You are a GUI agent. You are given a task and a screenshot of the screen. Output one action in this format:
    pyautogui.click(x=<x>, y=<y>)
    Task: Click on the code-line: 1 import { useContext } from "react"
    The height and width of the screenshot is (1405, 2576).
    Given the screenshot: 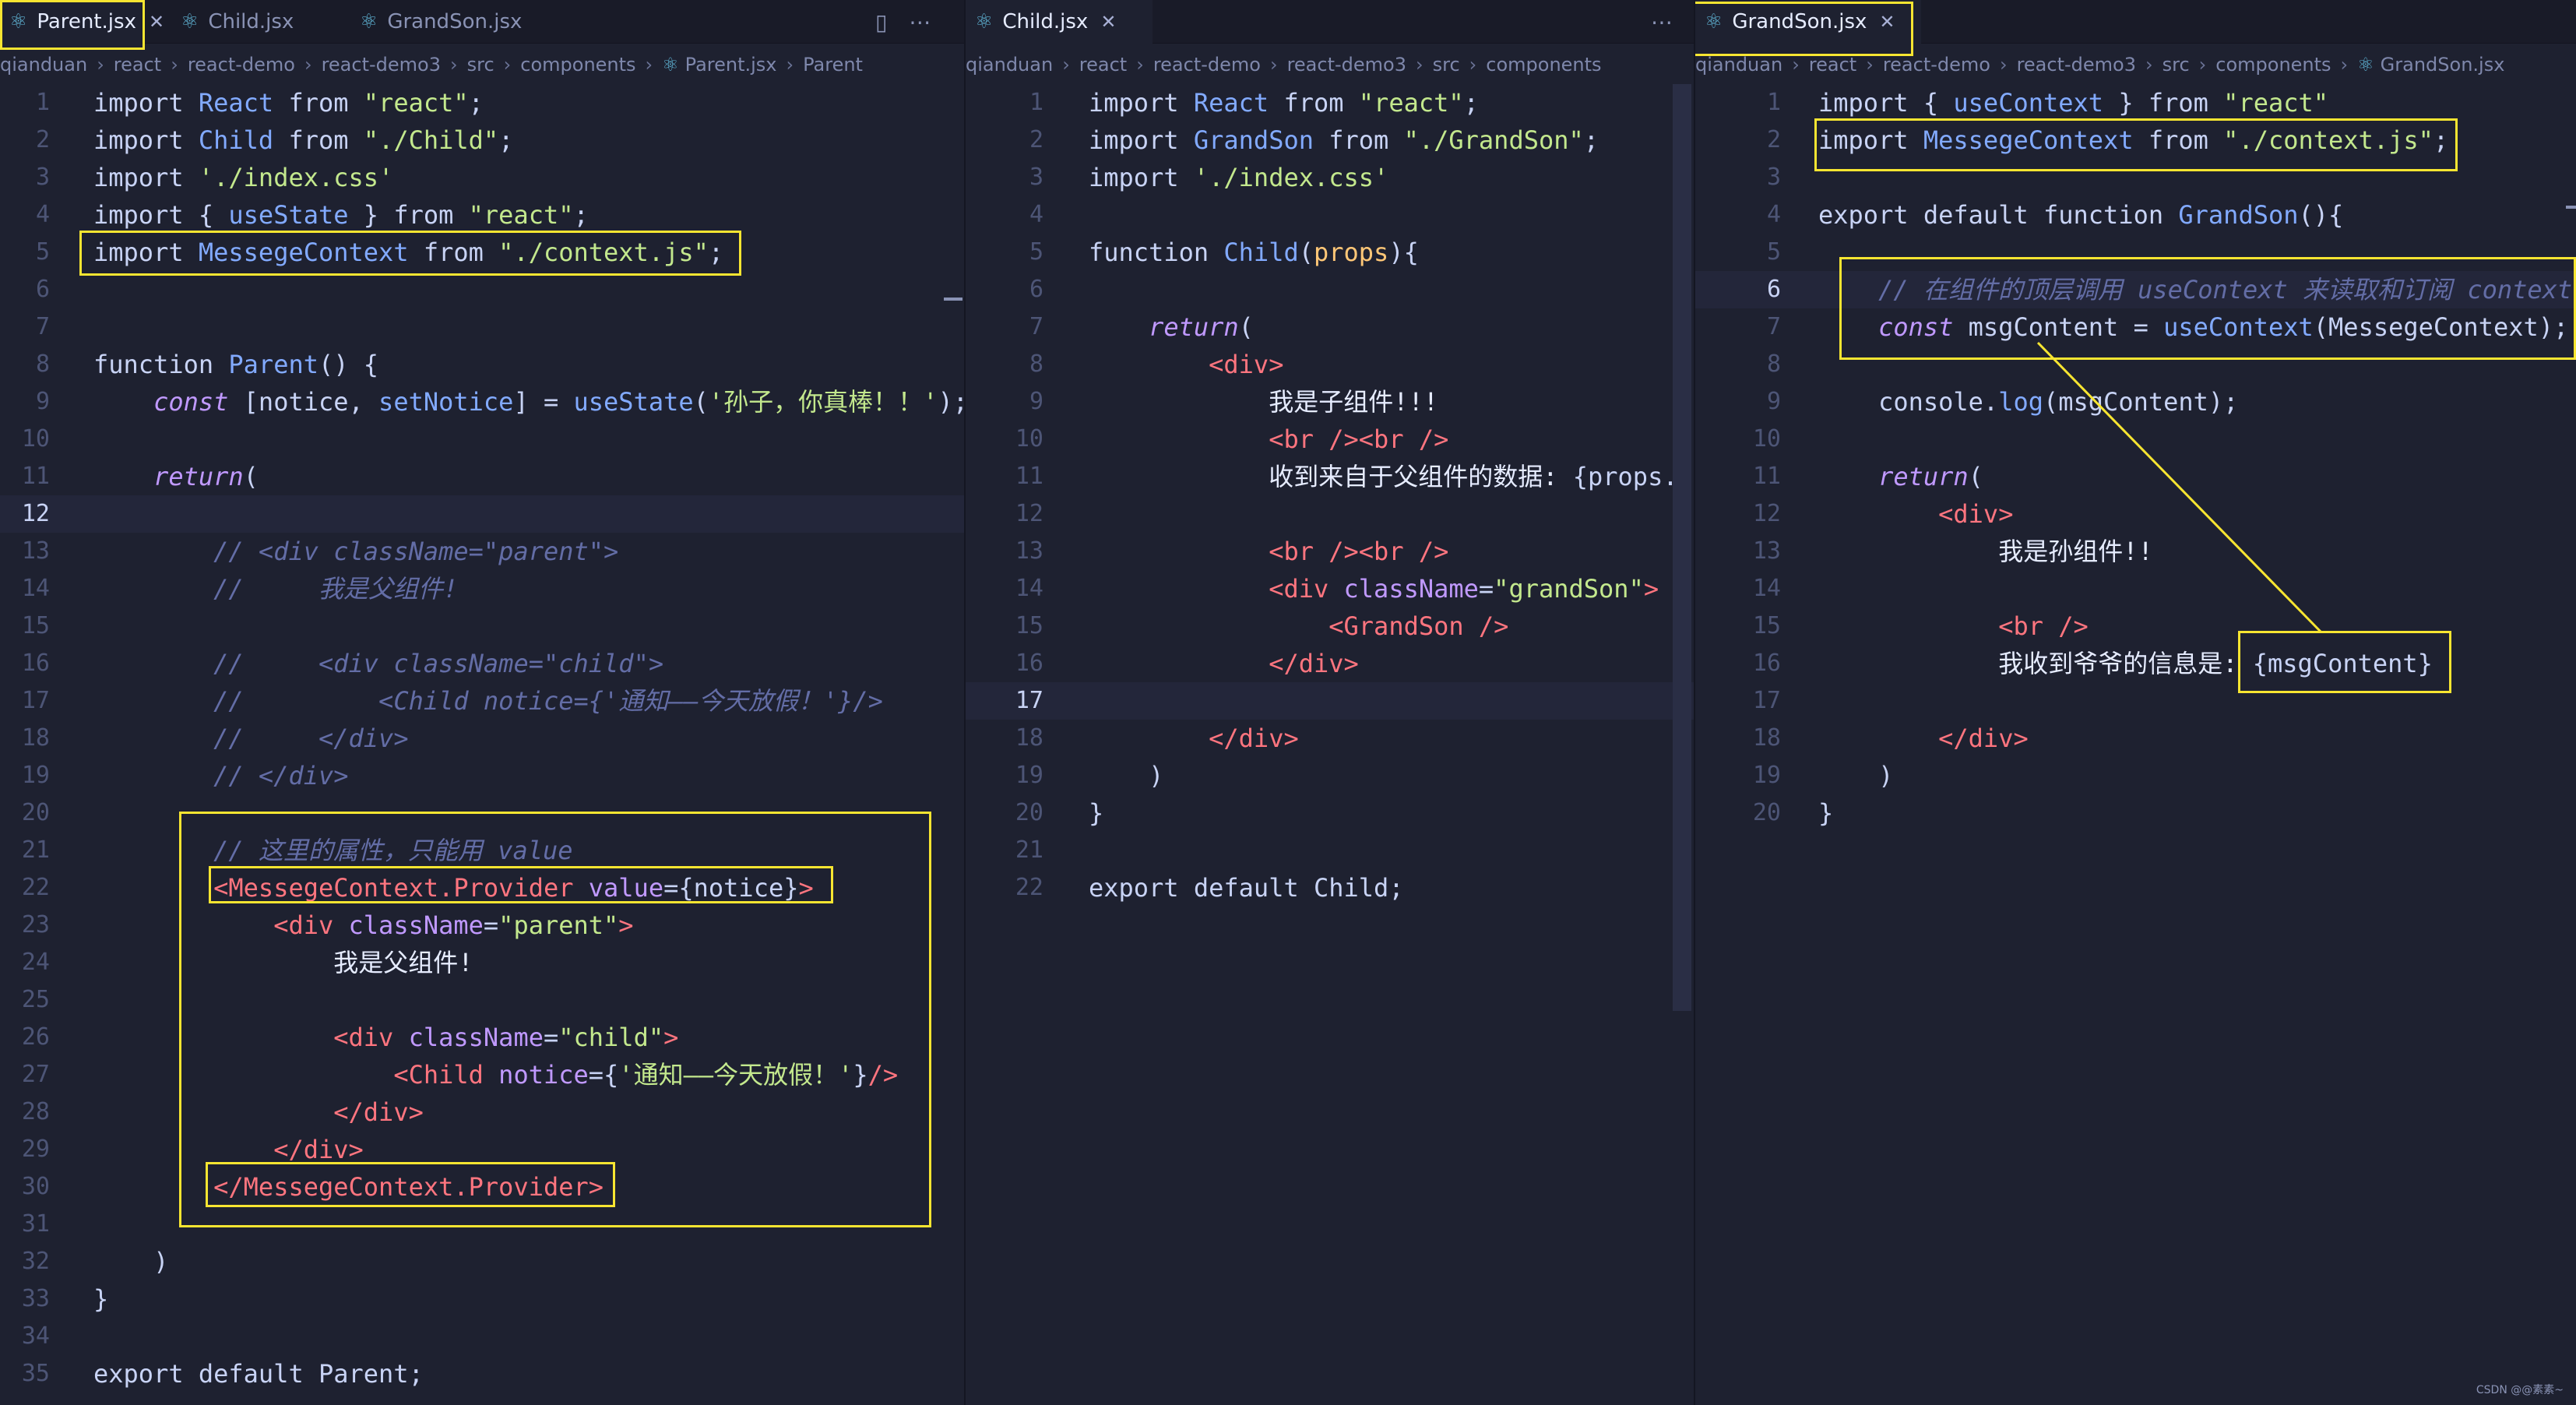 What is the action you would take?
    pyautogui.click(x=2135, y=102)
    